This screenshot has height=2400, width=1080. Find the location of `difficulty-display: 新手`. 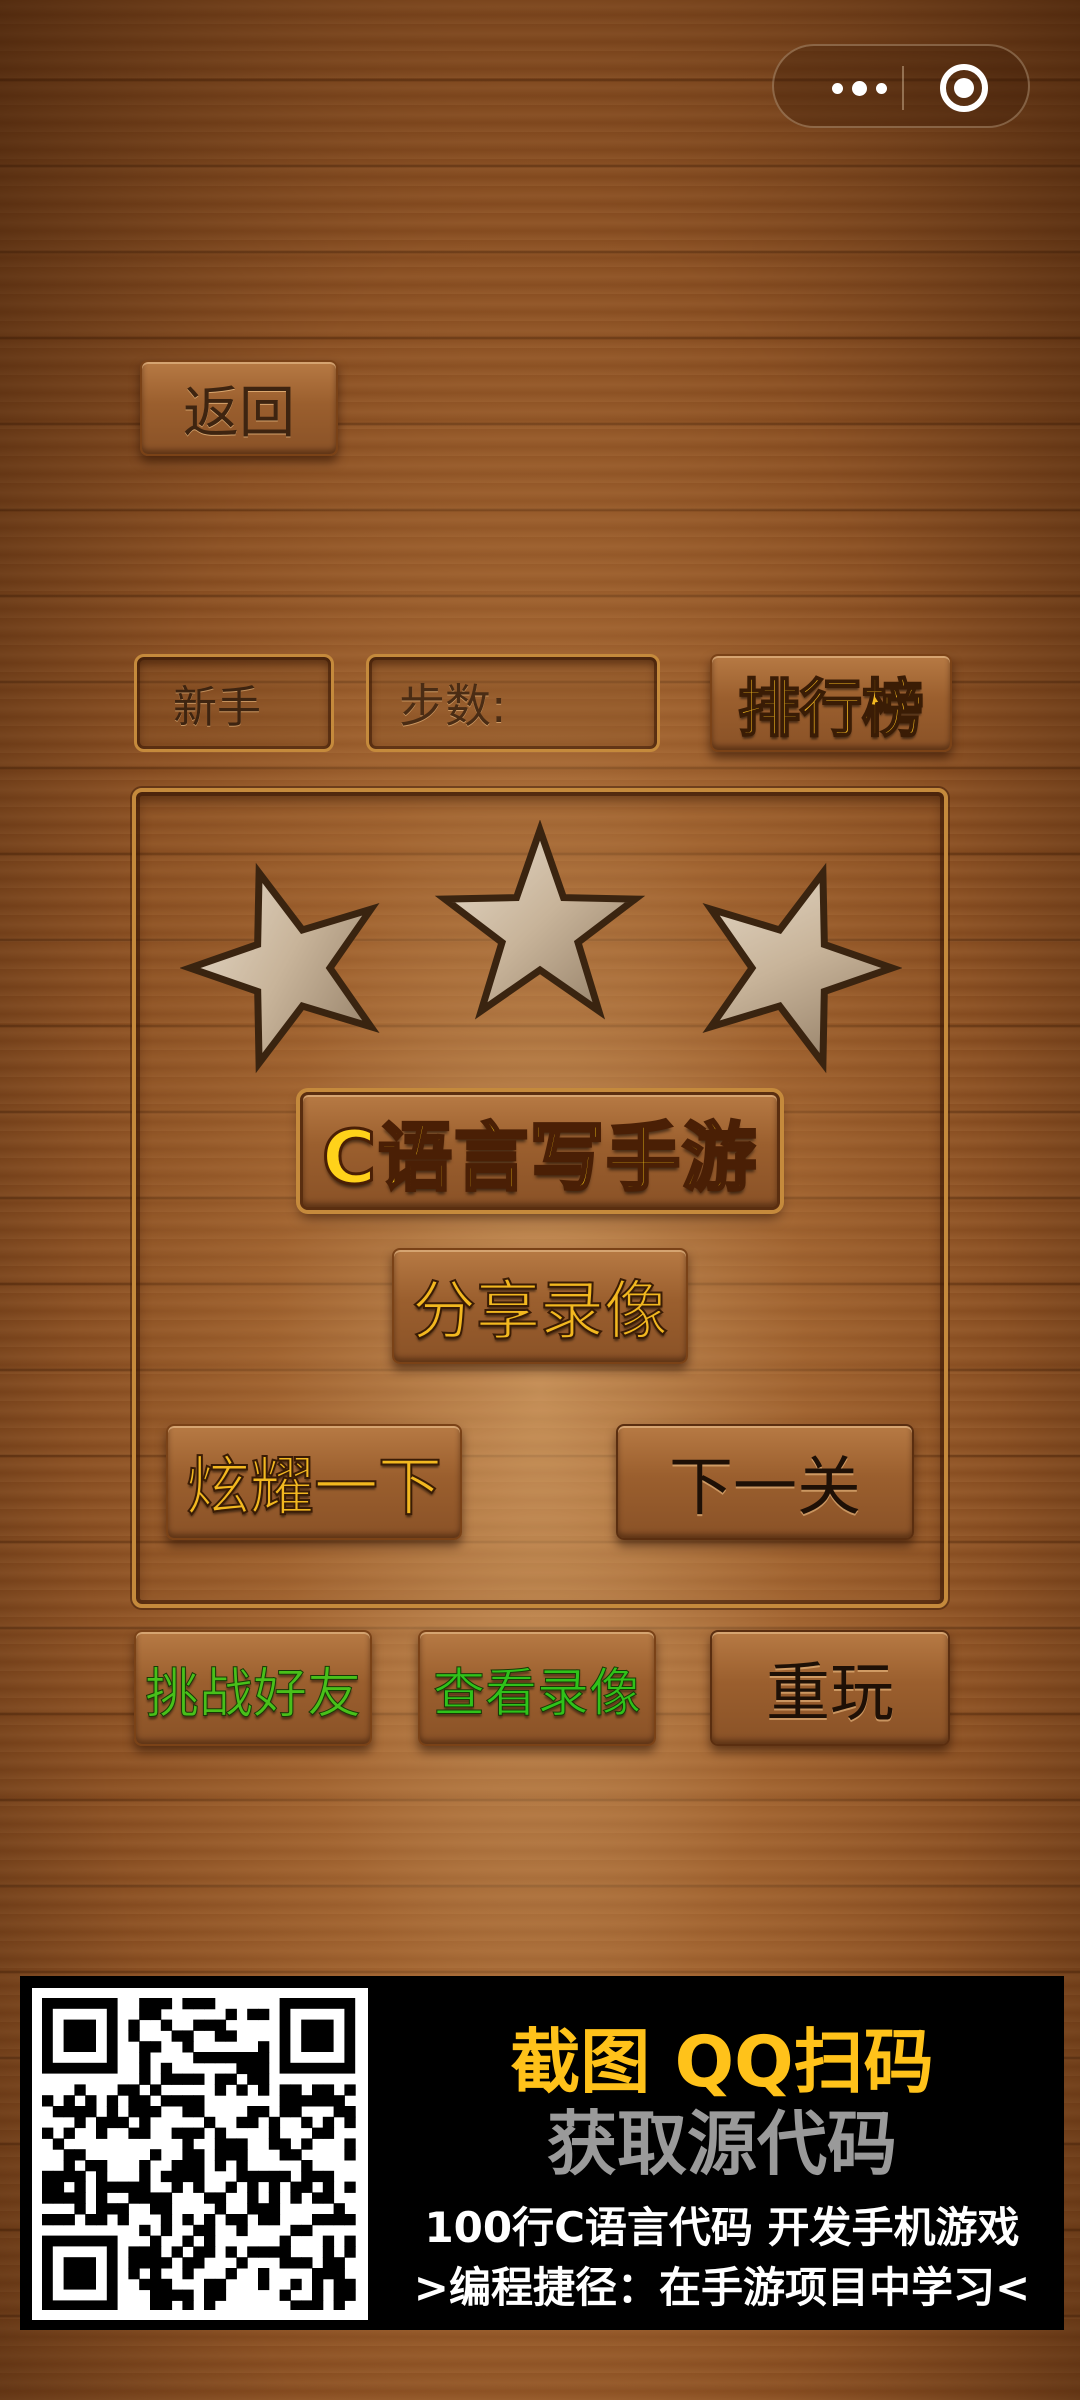

difficulty-display: 新手 is located at coordinates (234, 703).